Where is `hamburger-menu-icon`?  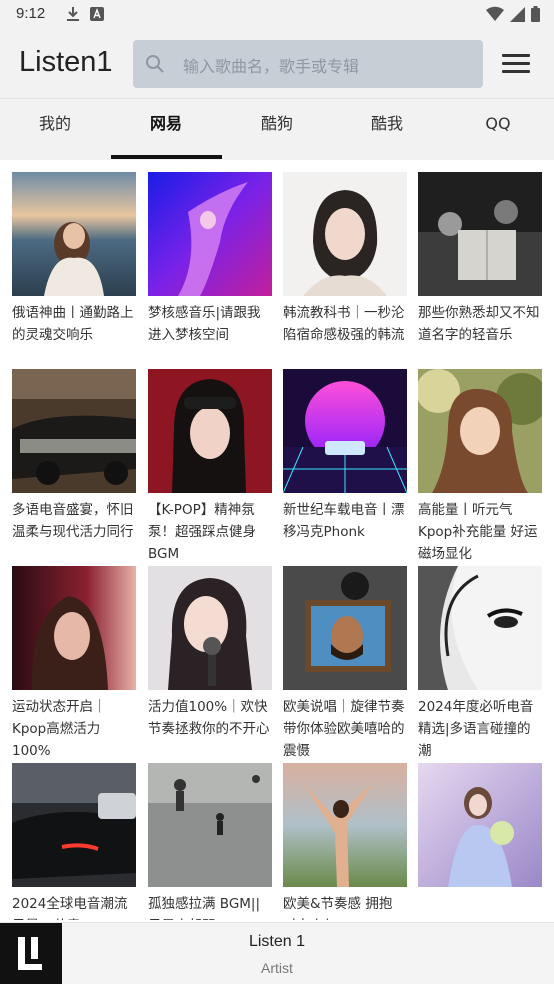
hamburger-menu-icon is located at coordinates (516, 64).